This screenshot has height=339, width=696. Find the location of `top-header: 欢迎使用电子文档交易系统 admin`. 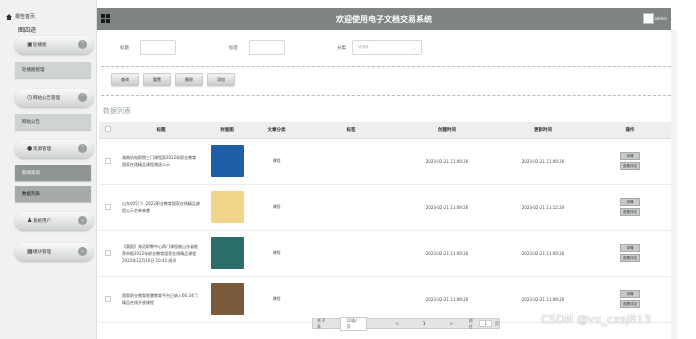

top-header: 欢迎使用电子文档交易系统 admin is located at coordinates (384, 19).